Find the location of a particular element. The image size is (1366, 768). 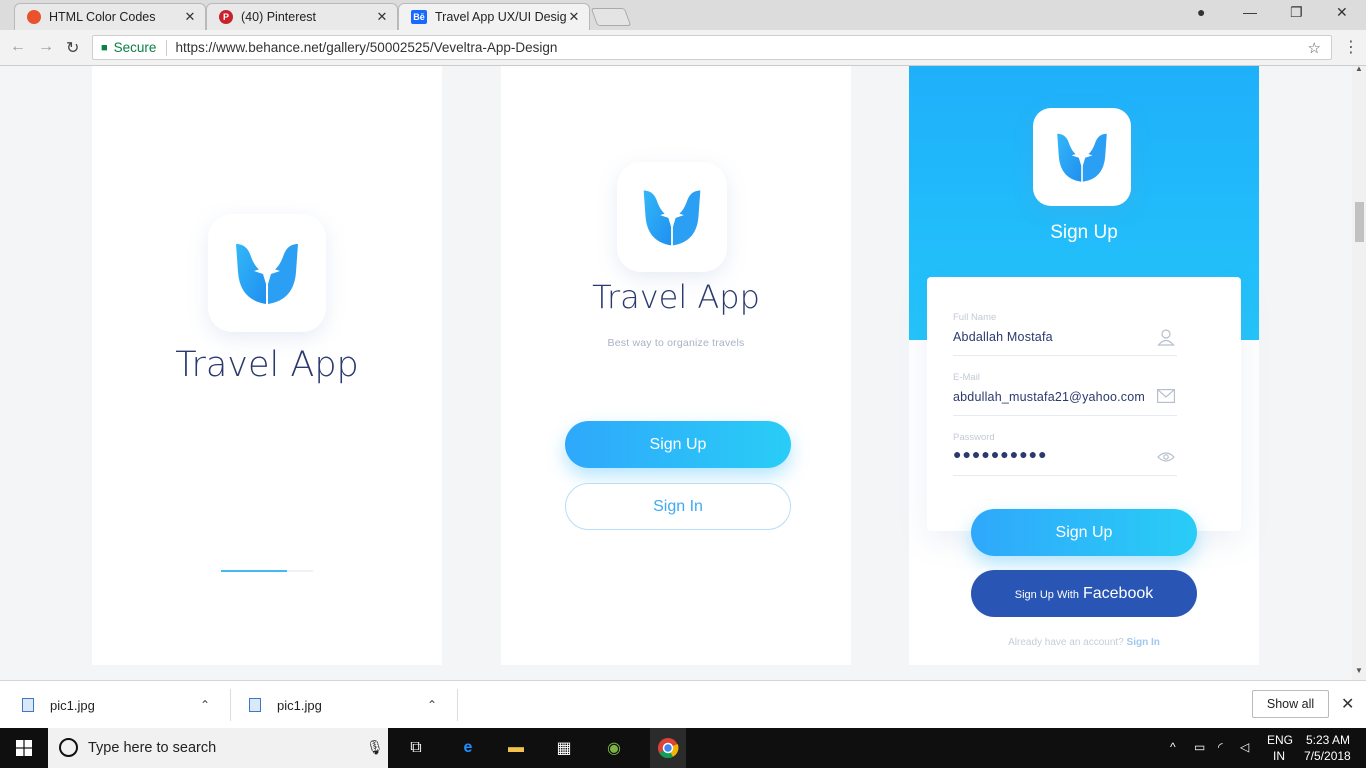

battery-icon: ▭ is located at coordinates (1199, 747).